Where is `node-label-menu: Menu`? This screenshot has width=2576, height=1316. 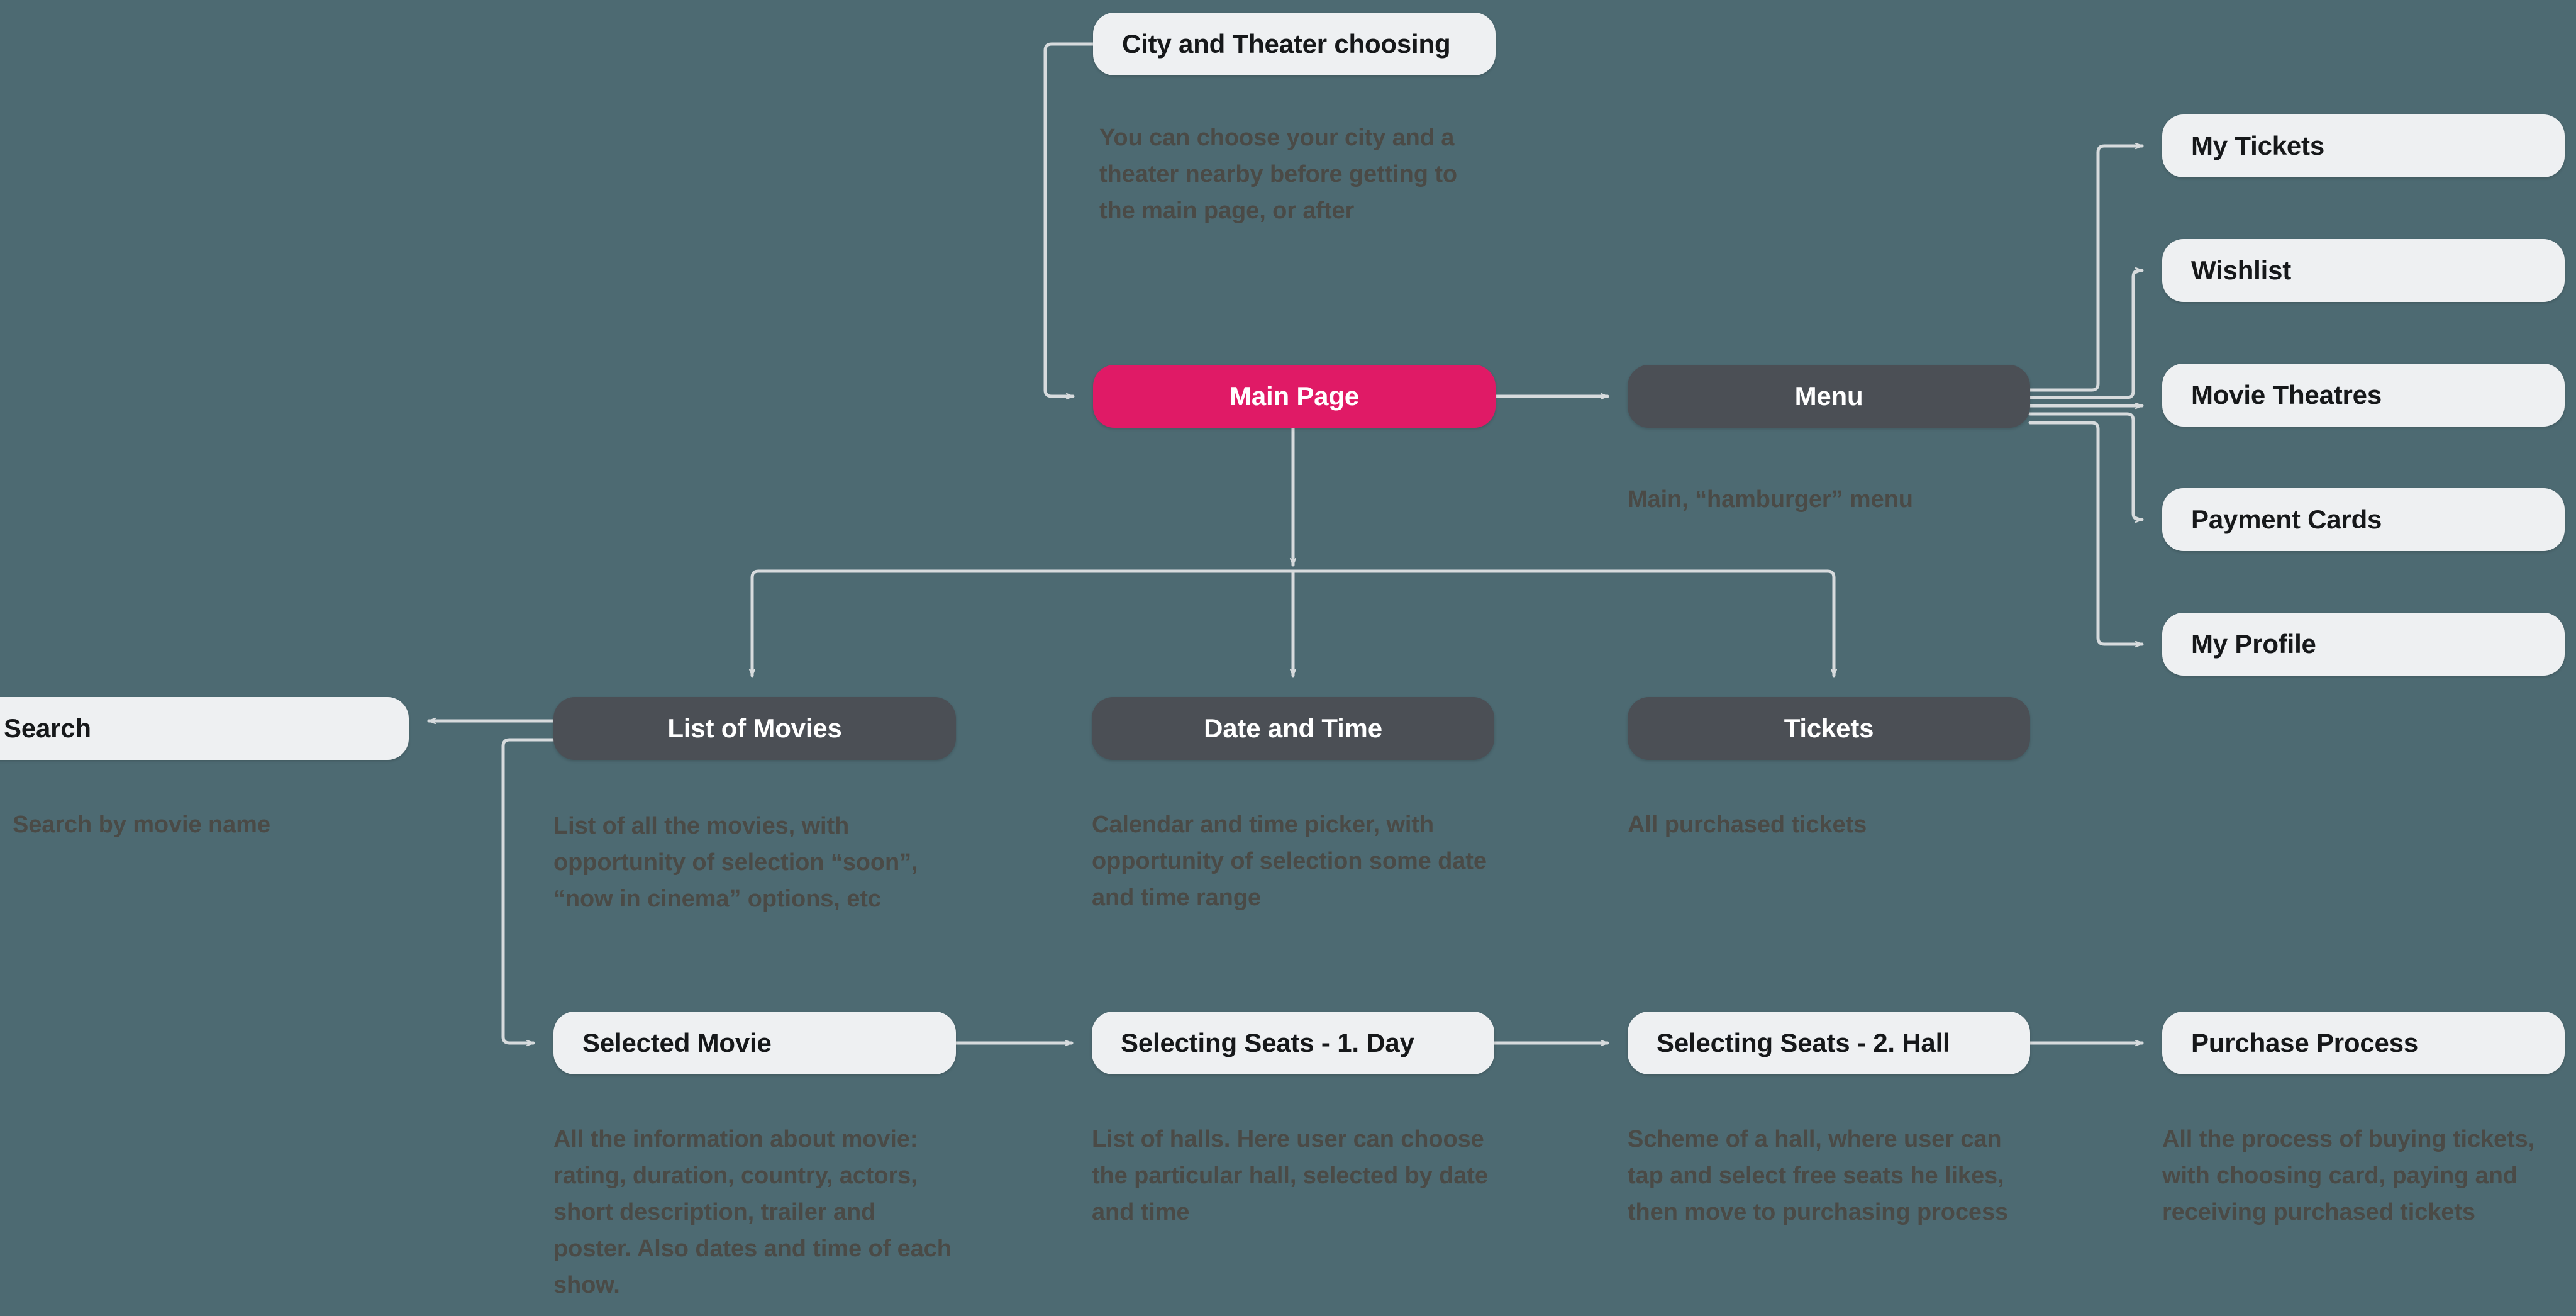
node-label-menu: Menu is located at coordinates (1828, 396).